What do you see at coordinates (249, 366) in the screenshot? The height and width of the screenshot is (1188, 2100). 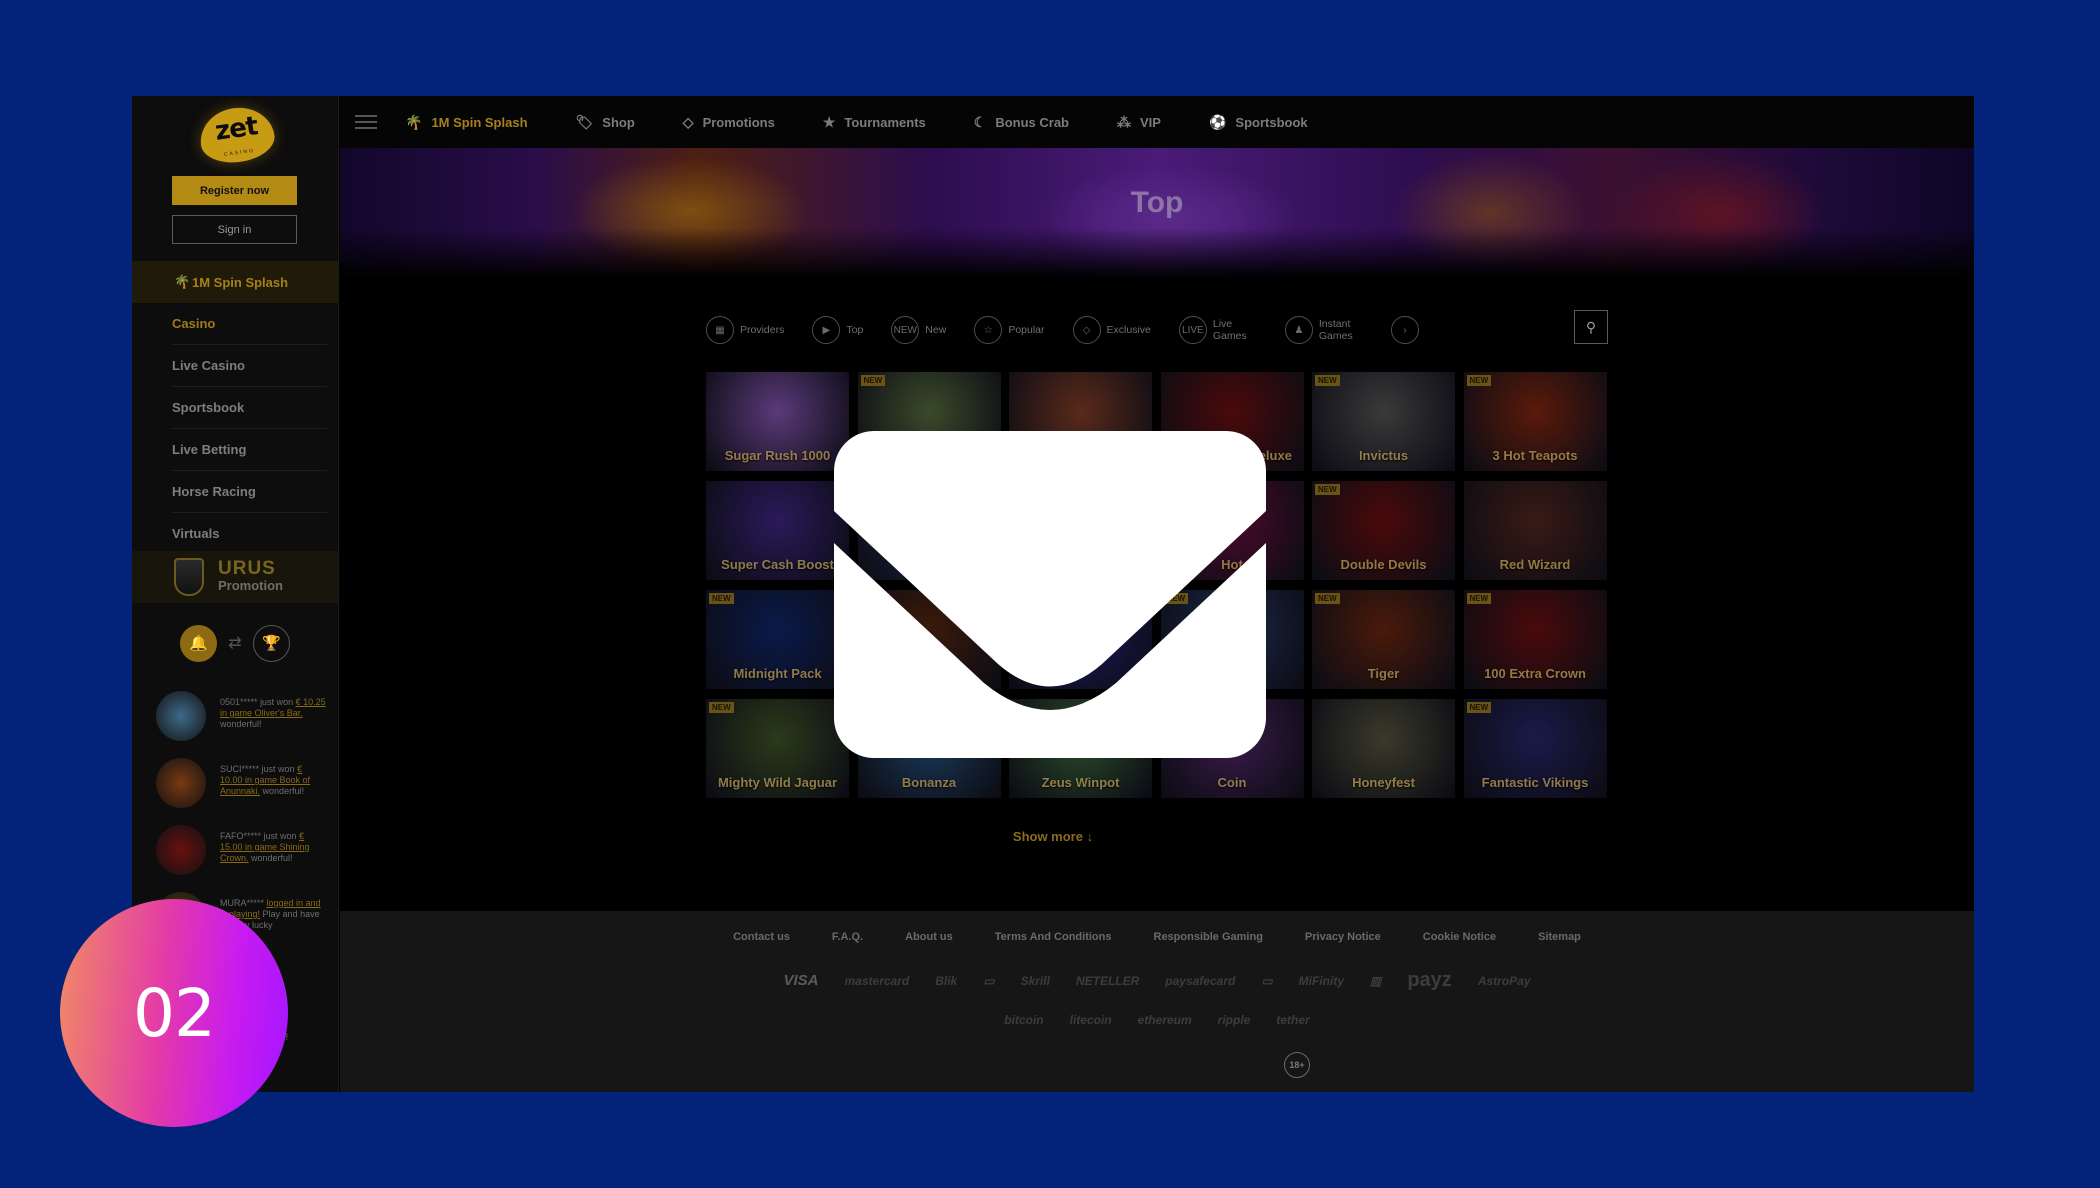 I see `sidebar-item-live-casino: Live Casino` at bounding box center [249, 366].